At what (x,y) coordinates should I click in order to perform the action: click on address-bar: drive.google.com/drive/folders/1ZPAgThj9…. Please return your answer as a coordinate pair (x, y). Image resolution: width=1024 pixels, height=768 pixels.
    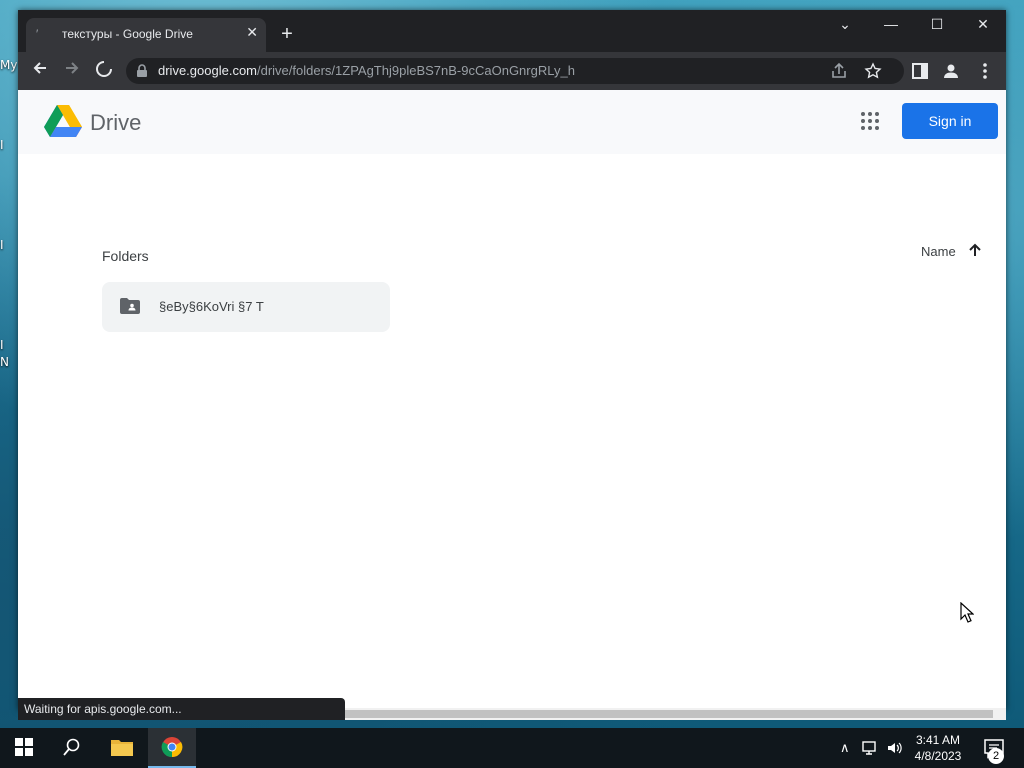
    Looking at the image, I should click on (515, 71).